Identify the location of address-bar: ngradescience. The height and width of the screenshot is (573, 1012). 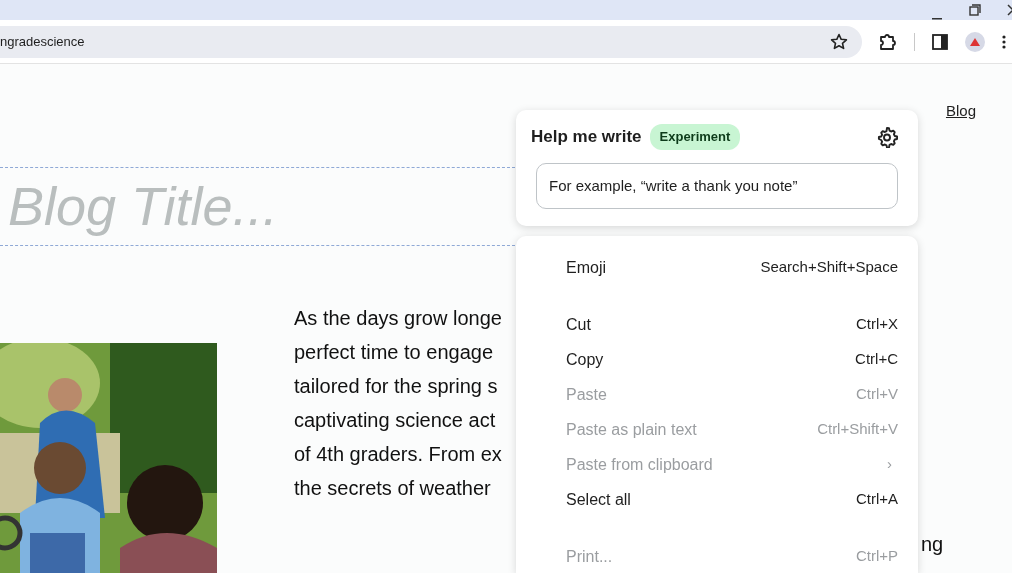
(431, 41).